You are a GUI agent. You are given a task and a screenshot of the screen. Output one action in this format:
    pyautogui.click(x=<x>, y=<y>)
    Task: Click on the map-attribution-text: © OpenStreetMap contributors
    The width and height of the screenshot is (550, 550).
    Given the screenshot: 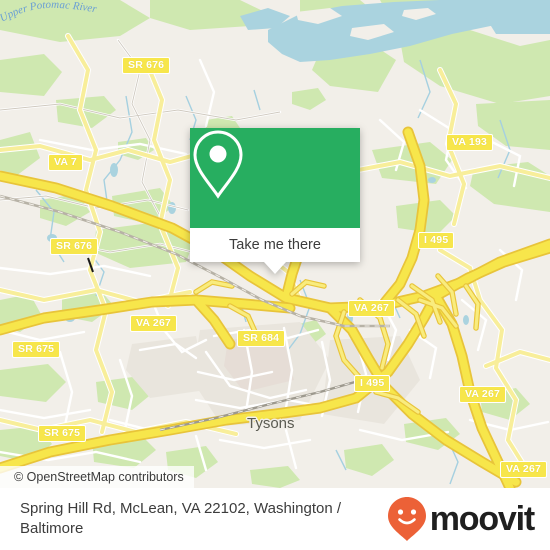 What is the action you would take?
    pyautogui.click(x=99, y=477)
    